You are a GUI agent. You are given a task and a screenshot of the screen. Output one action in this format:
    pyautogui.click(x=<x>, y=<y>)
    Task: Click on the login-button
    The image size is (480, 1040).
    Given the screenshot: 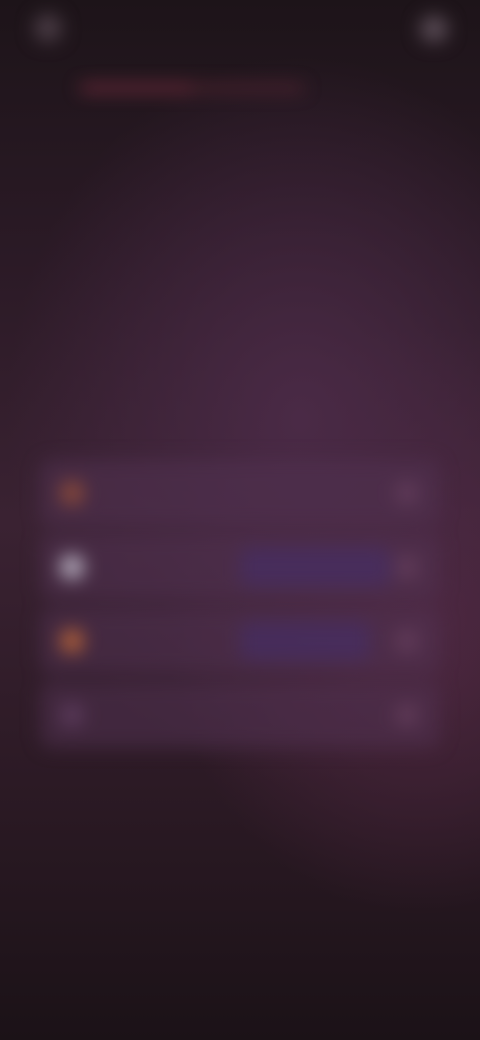 What is the action you would take?
    pyautogui.click(x=434, y=29)
    